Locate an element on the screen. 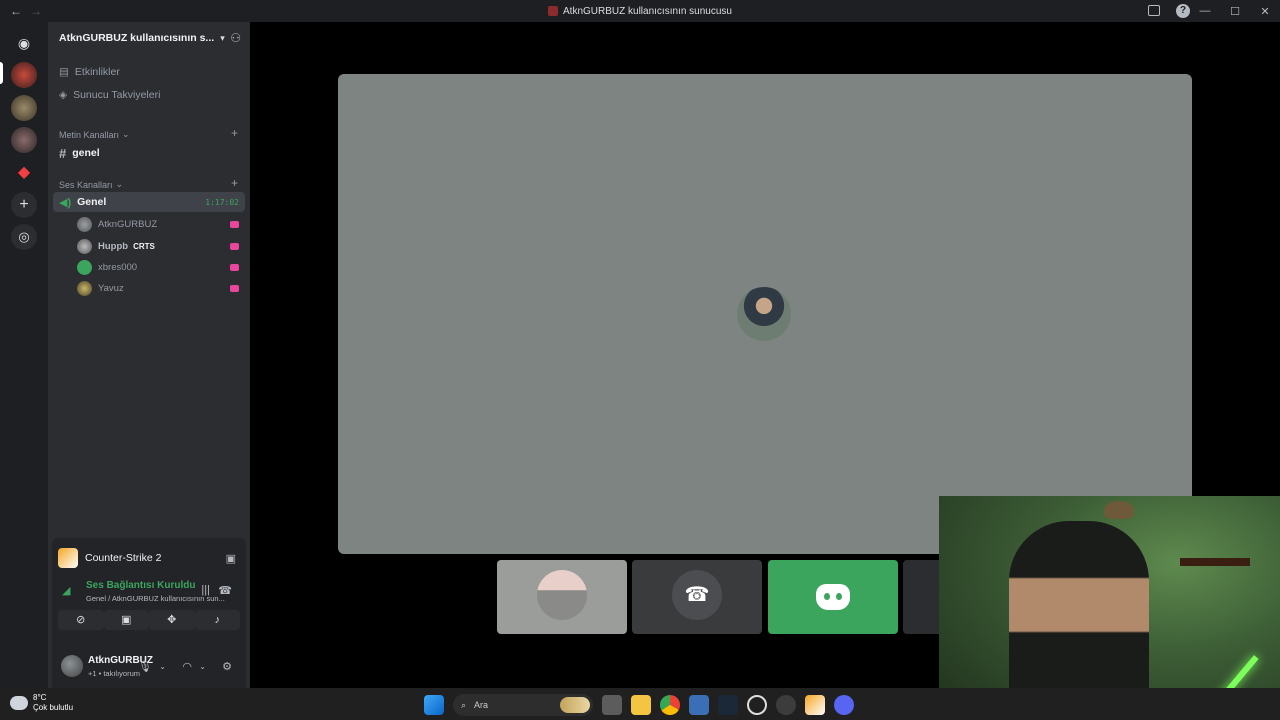  soundboard-button: ♪ is located at coordinates (217, 620).